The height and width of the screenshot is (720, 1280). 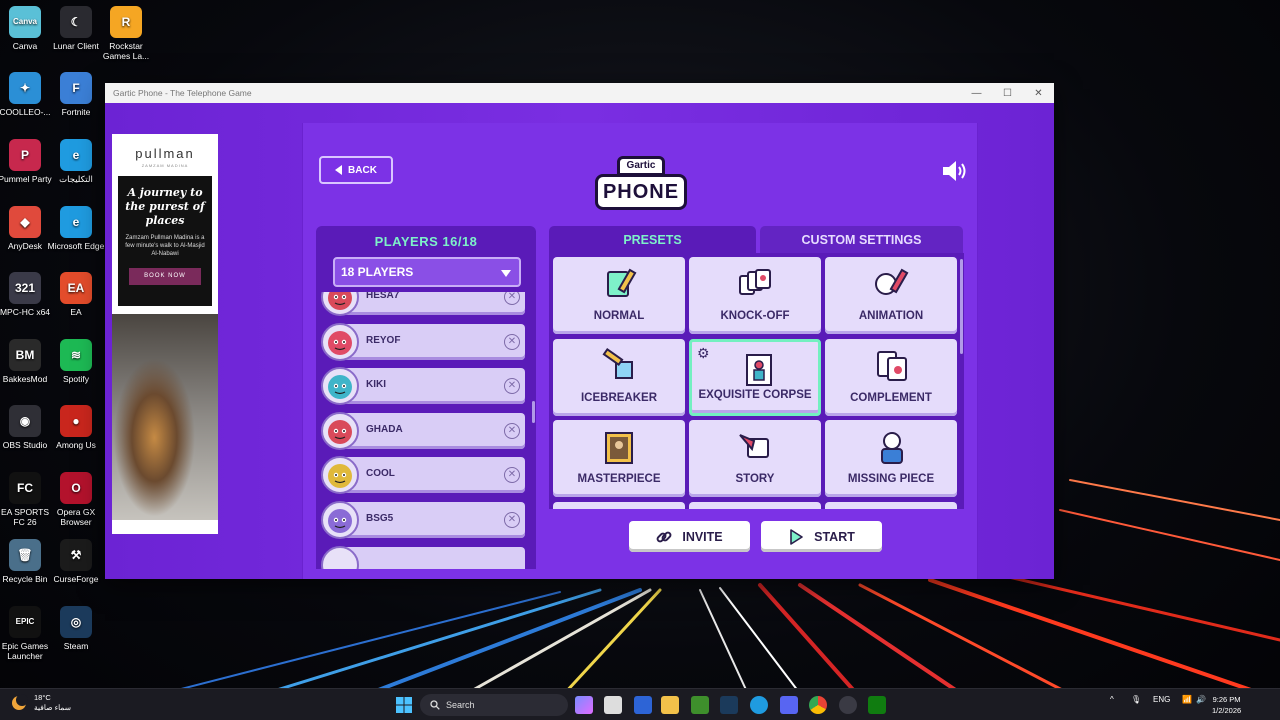 I want to click on player-avatar, so click(x=340, y=520).